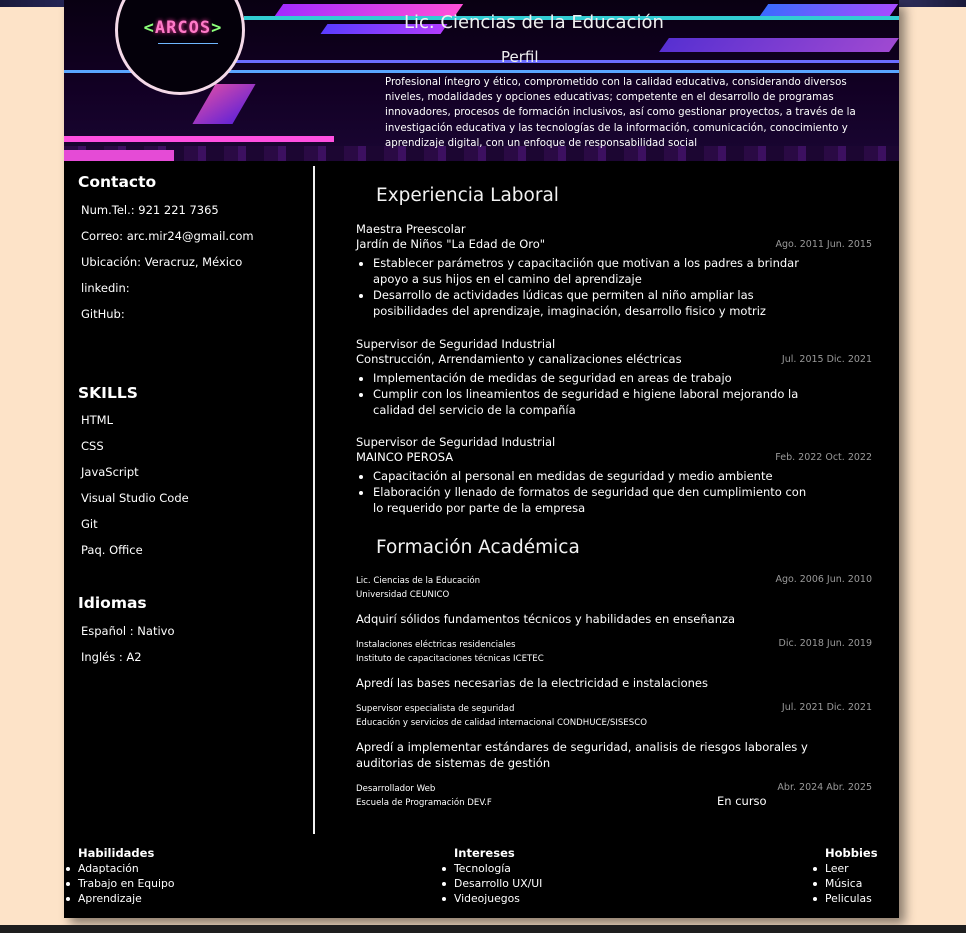 The width and height of the screenshot is (966, 933). I want to click on contact-email: Correo: arc.mir24@gmail.com, so click(167, 236).